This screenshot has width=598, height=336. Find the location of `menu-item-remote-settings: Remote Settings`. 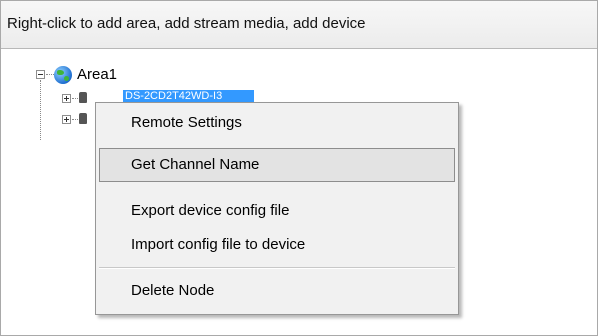

menu-item-remote-settings: Remote Settings is located at coordinates (277, 123).